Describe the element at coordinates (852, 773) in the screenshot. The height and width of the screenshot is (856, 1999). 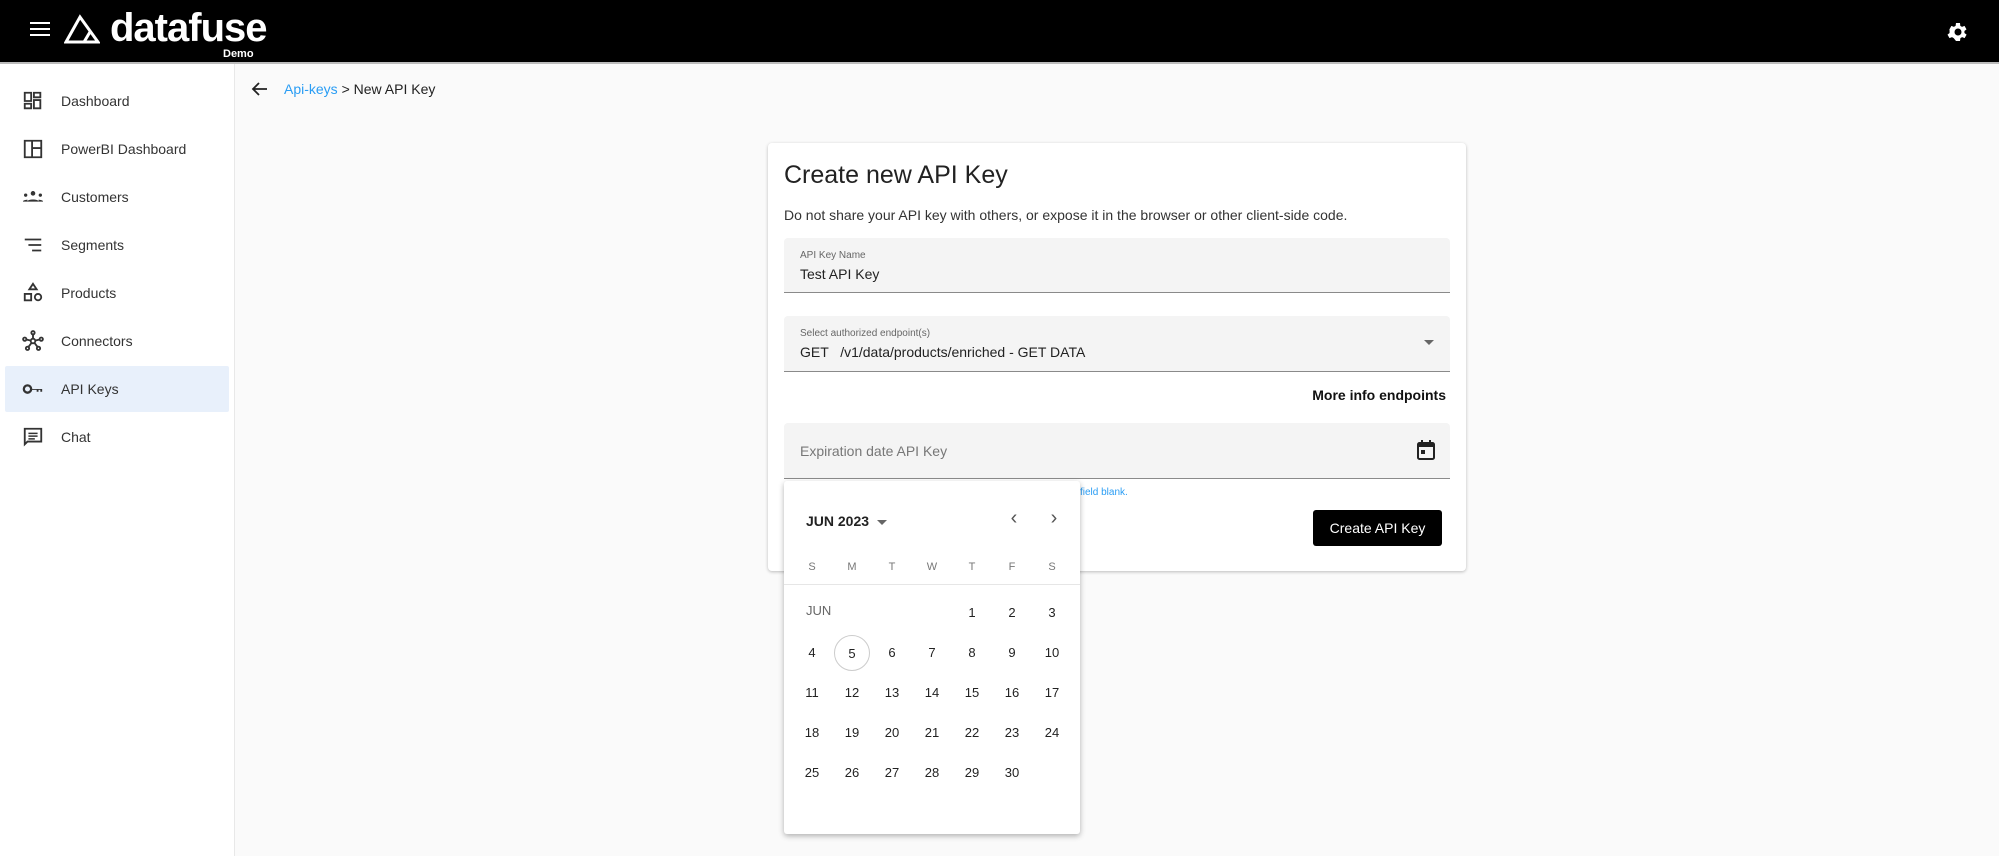
I see `calendar-day: 26` at that location.